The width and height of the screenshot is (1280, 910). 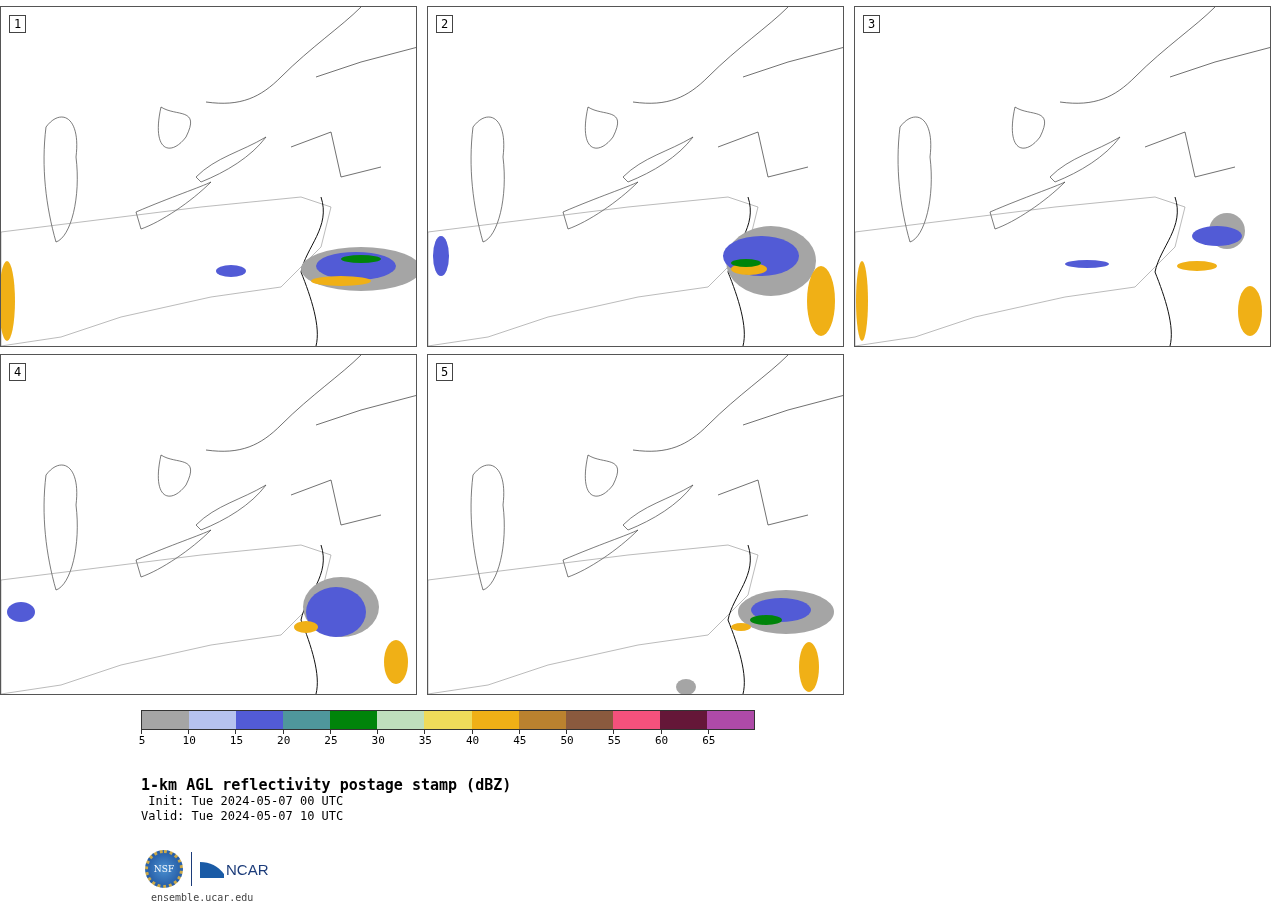 What do you see at coordinates (189, 740) in the screenshot?
I see `tick-label: 10` at bounding box center [189, 740].